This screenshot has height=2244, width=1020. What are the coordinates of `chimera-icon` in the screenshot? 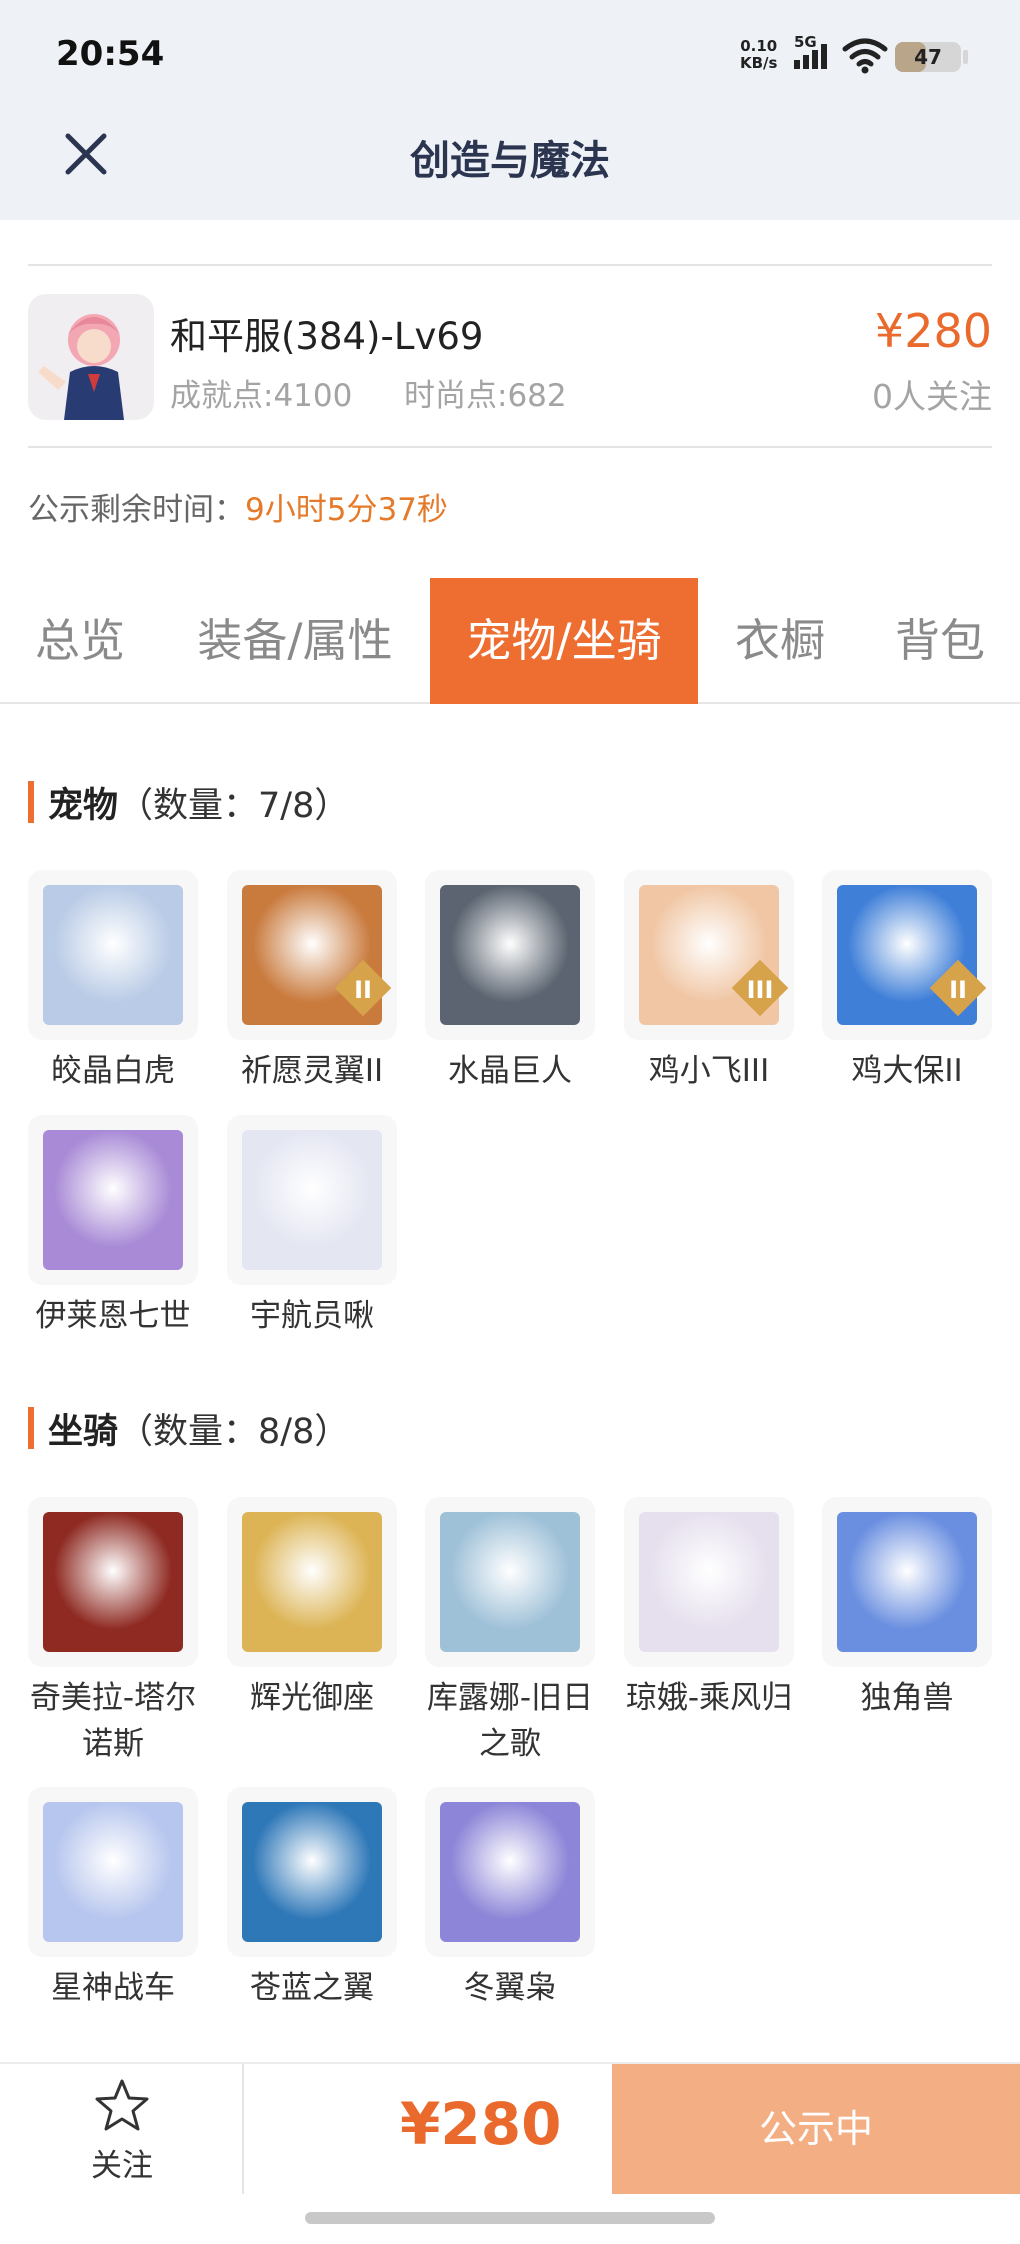 It's located at (113, 1582).